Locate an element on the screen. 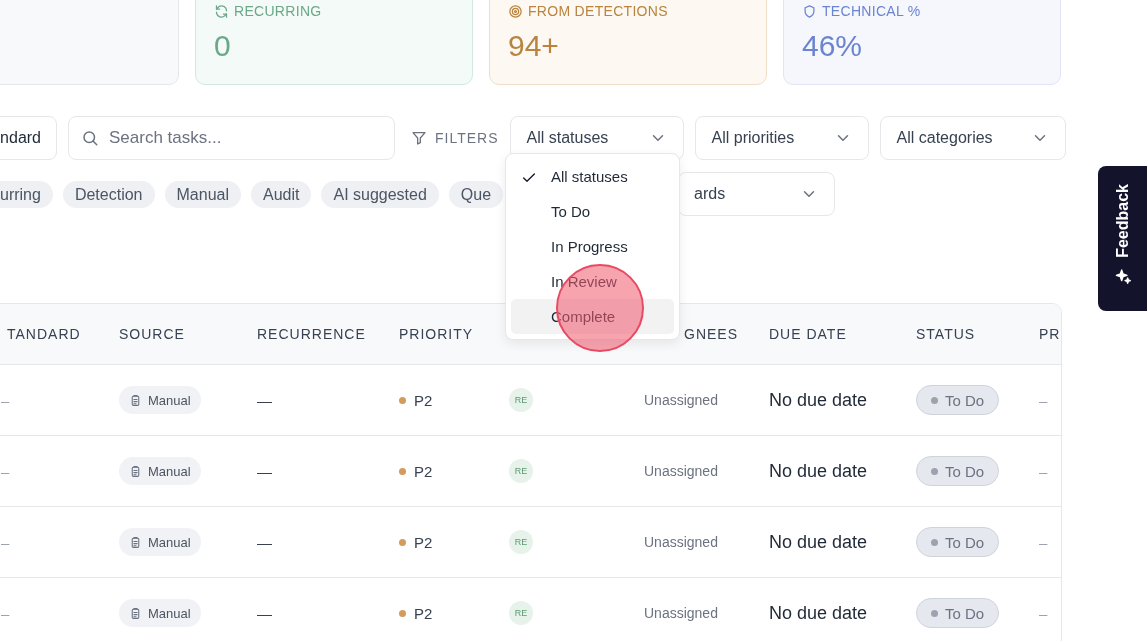 The height and width of the screenshot is (641, 1147). sparkle-icon is located at coordinates (1122, 275).